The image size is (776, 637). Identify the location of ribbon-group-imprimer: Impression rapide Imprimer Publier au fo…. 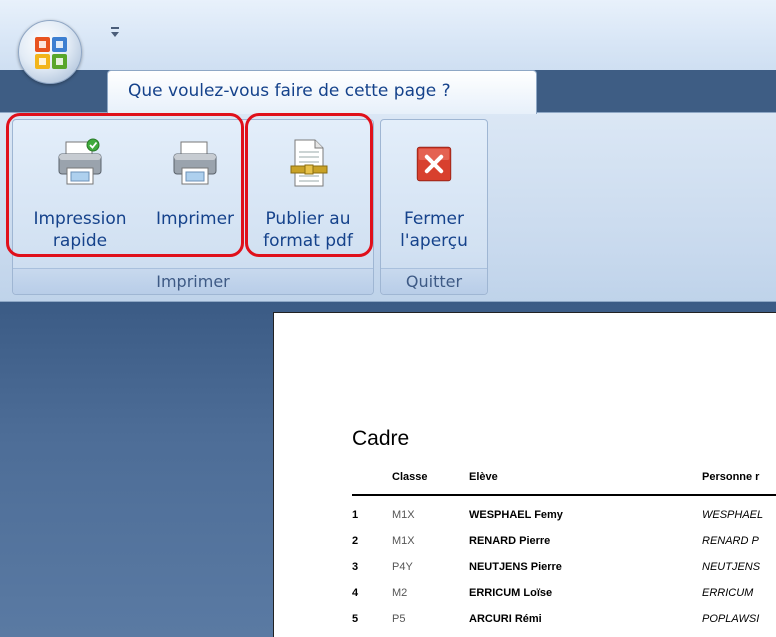
(193, 207).